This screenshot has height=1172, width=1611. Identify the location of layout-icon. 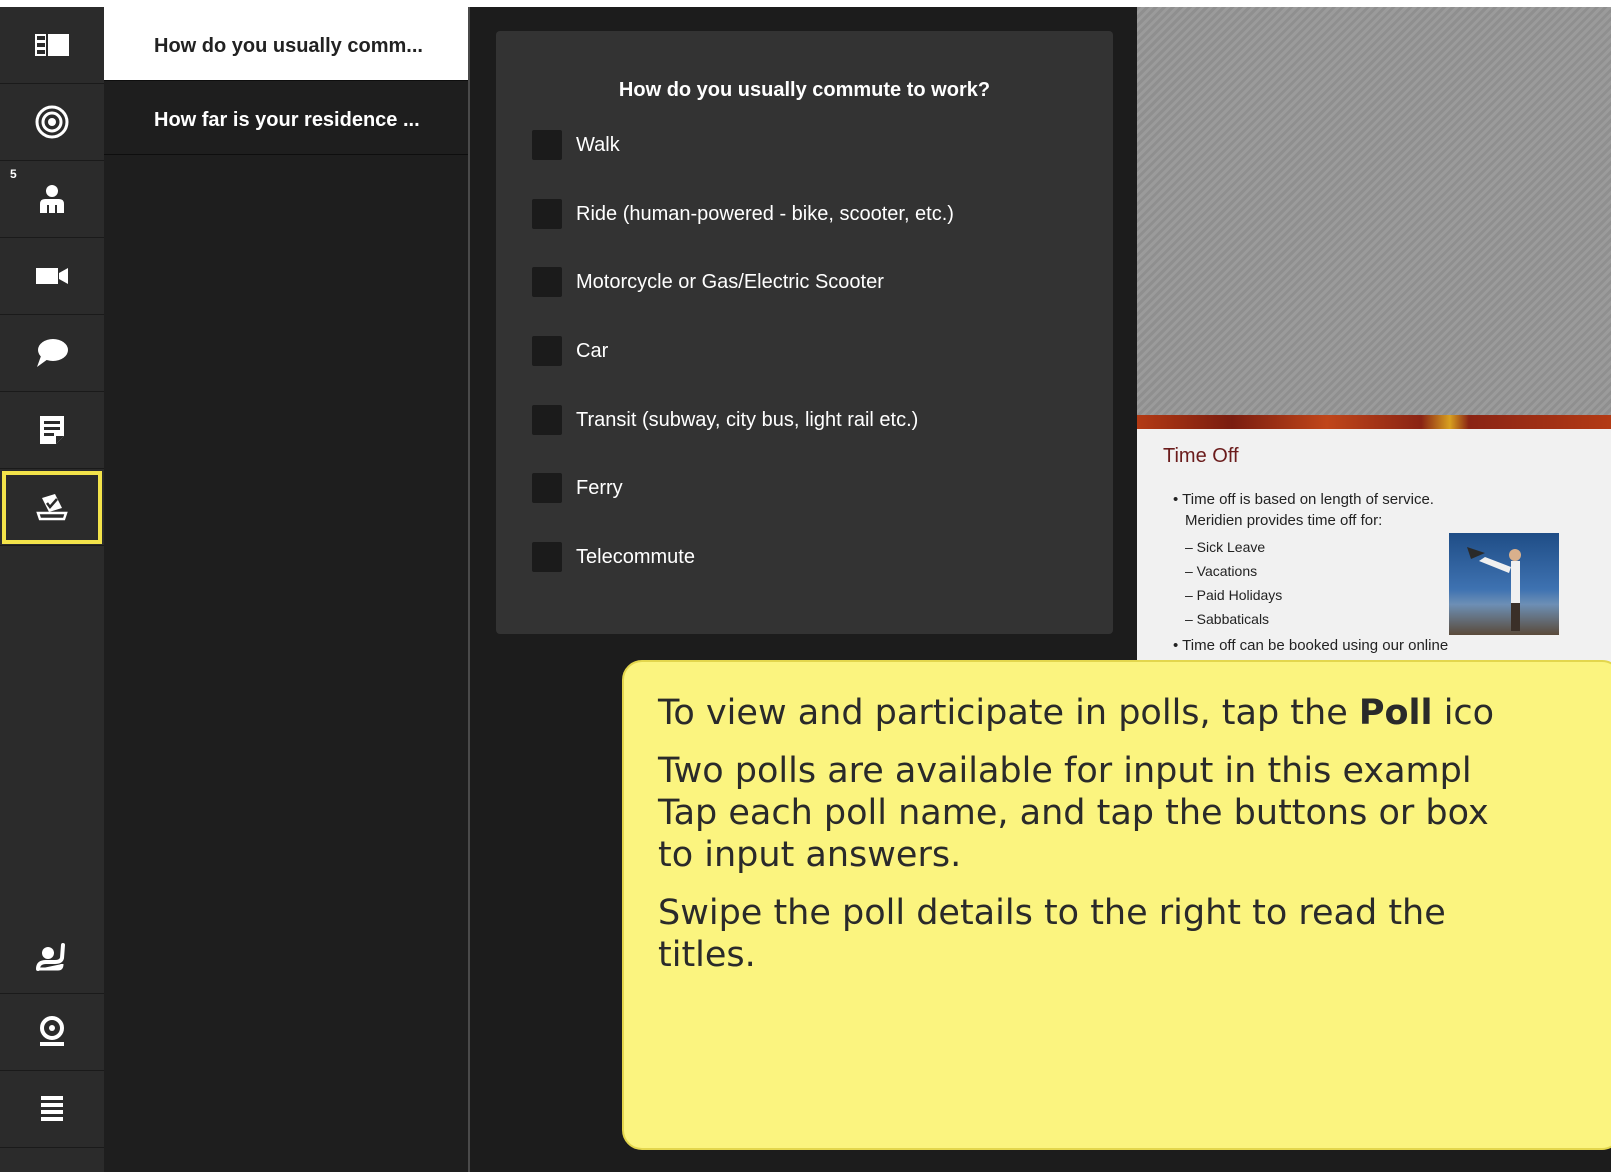
(52, 45).